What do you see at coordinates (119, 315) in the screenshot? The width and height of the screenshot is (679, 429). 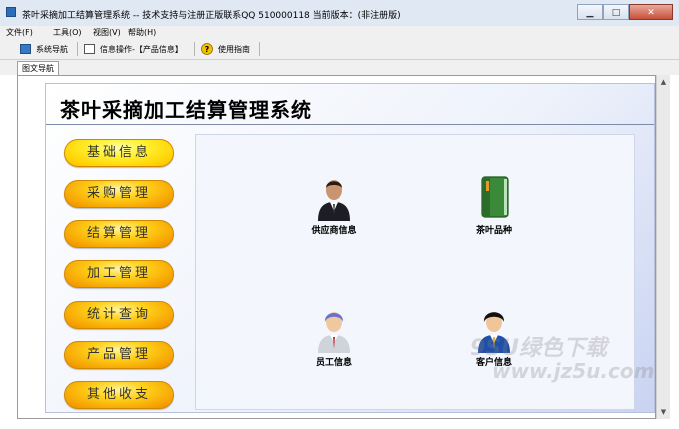 I see `nav-button-statistics: 统计查询` at bounding box center [119, 315].